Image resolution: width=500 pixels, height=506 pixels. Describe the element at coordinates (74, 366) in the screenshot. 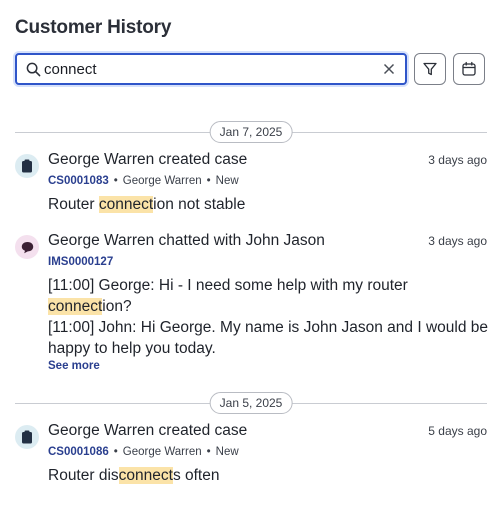

I see `see-more-link: See more` at that location.